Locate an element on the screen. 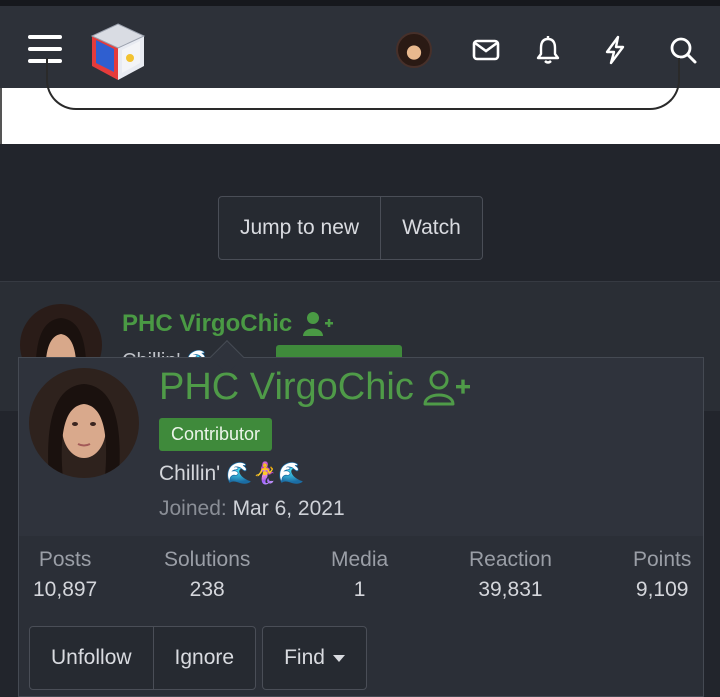 The image size is (720, 697). watch-button: Watch is located at coordinates (431, 228).